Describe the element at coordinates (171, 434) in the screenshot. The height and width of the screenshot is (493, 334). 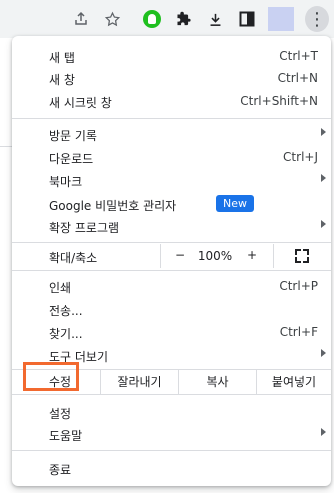
I see `menu-item-help: 도움말` at that location.